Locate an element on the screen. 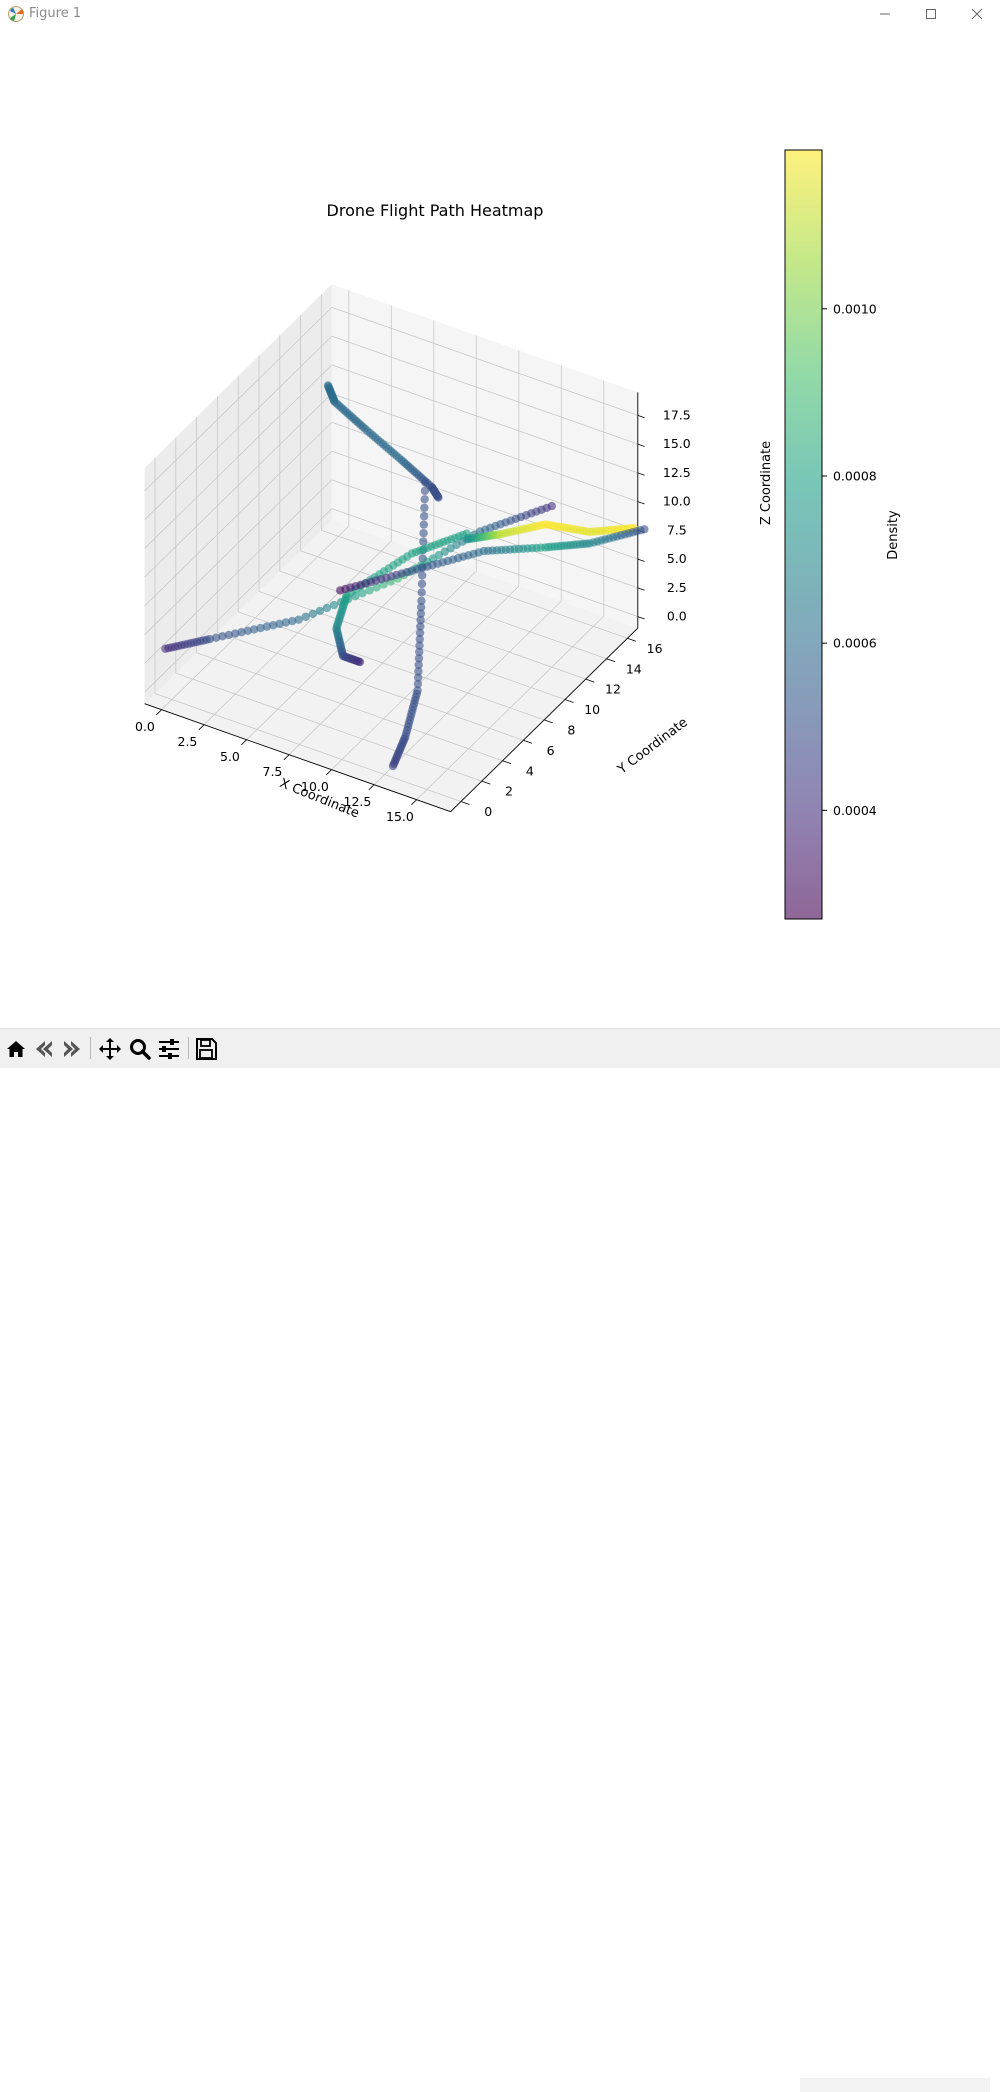 The image size is (1000, 2092). z-tick-label: 2.5 is located at coordinates (677, 587).